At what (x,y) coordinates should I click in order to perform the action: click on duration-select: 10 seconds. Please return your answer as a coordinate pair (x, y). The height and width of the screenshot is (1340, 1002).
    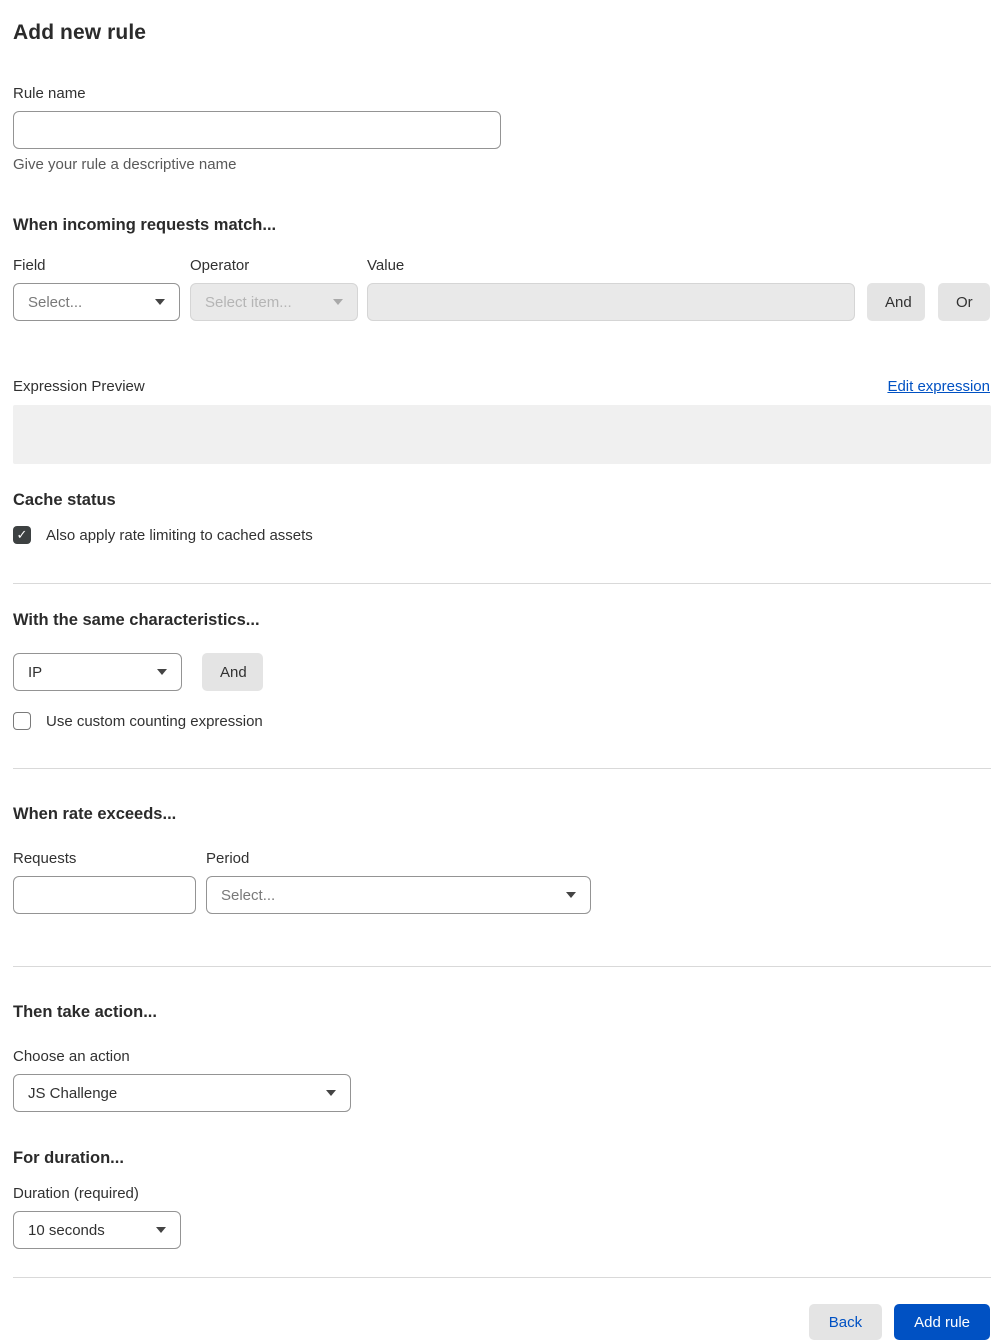
    Looking at the image, I should click on (97, 1230).